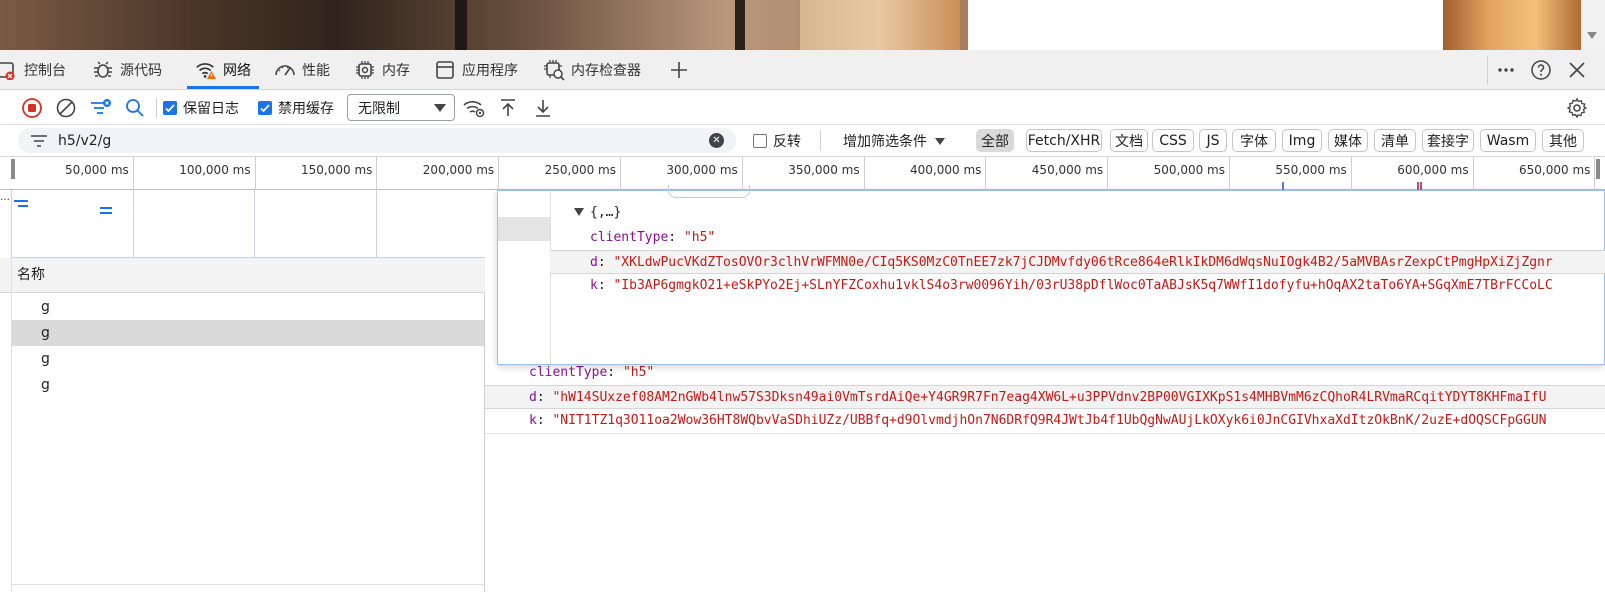 Image resolution: width=1605 pixels, height=592 pixels. I want to click on stop-recording-button, so click(32, 108).